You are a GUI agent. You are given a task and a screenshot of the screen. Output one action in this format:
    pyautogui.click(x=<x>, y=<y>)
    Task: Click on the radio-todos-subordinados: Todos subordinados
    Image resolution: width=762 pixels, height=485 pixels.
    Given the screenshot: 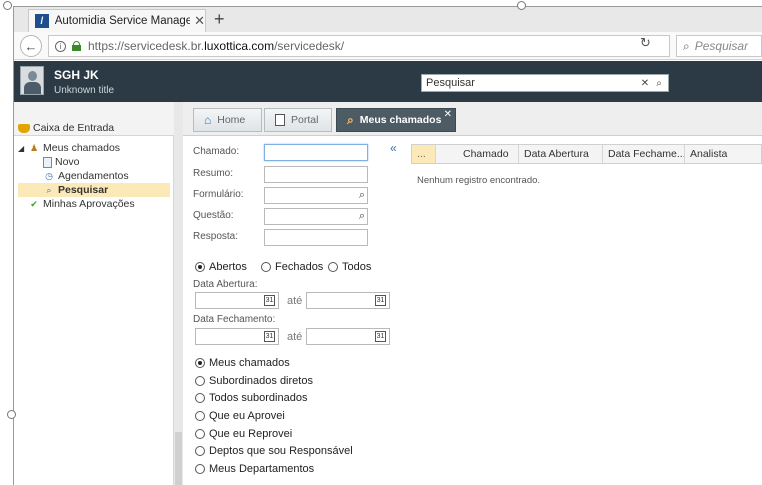 What is the action you would take?
    pyautogui.click(x=251, y=398)
    